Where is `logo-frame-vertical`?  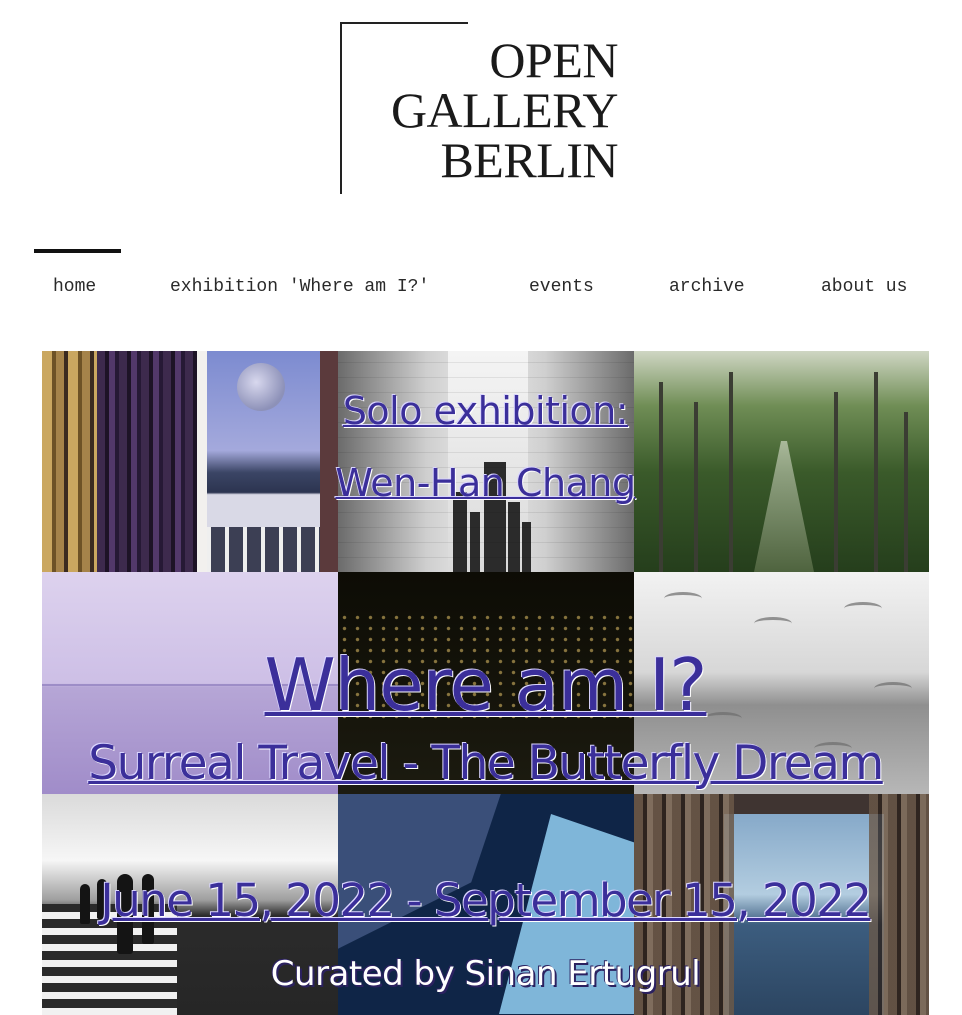 logo-frame-vertical is located at coordinates (341, 108).